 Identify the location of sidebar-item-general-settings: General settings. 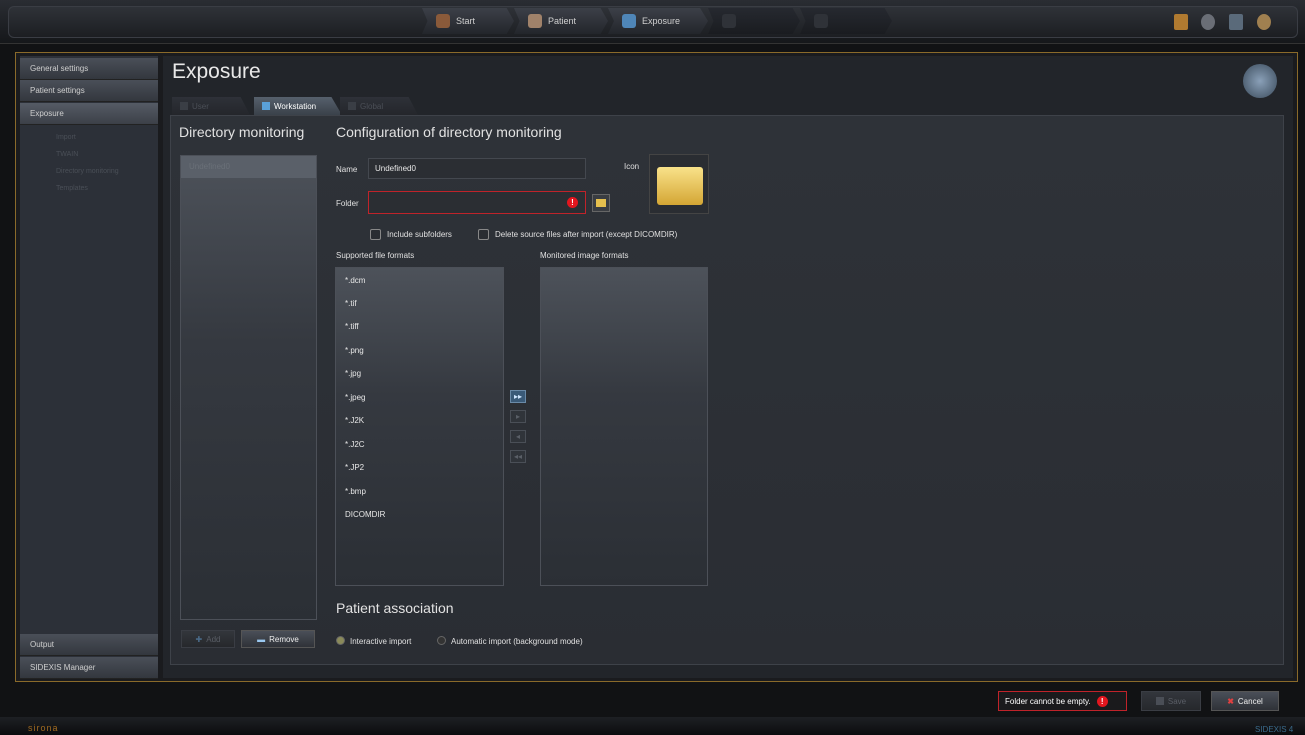
(89, 69).